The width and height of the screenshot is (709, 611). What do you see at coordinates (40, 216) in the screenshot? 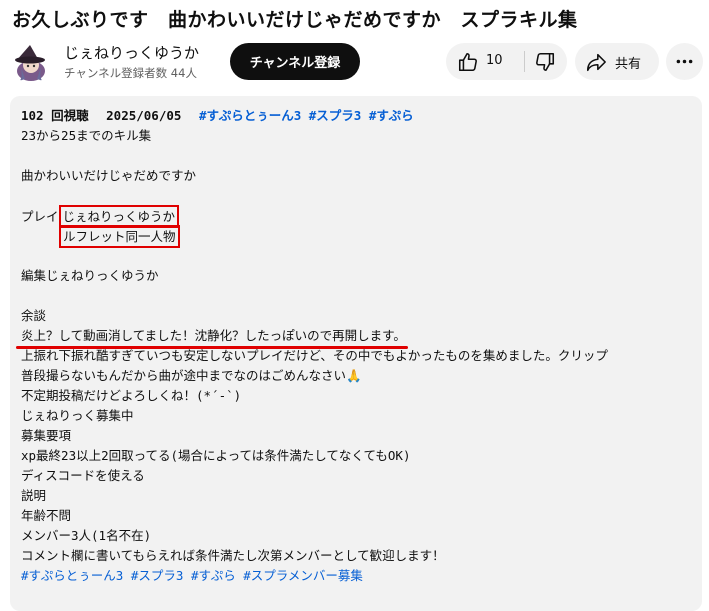
I see `play-label: プレイ` at bounding box center [40, 216].